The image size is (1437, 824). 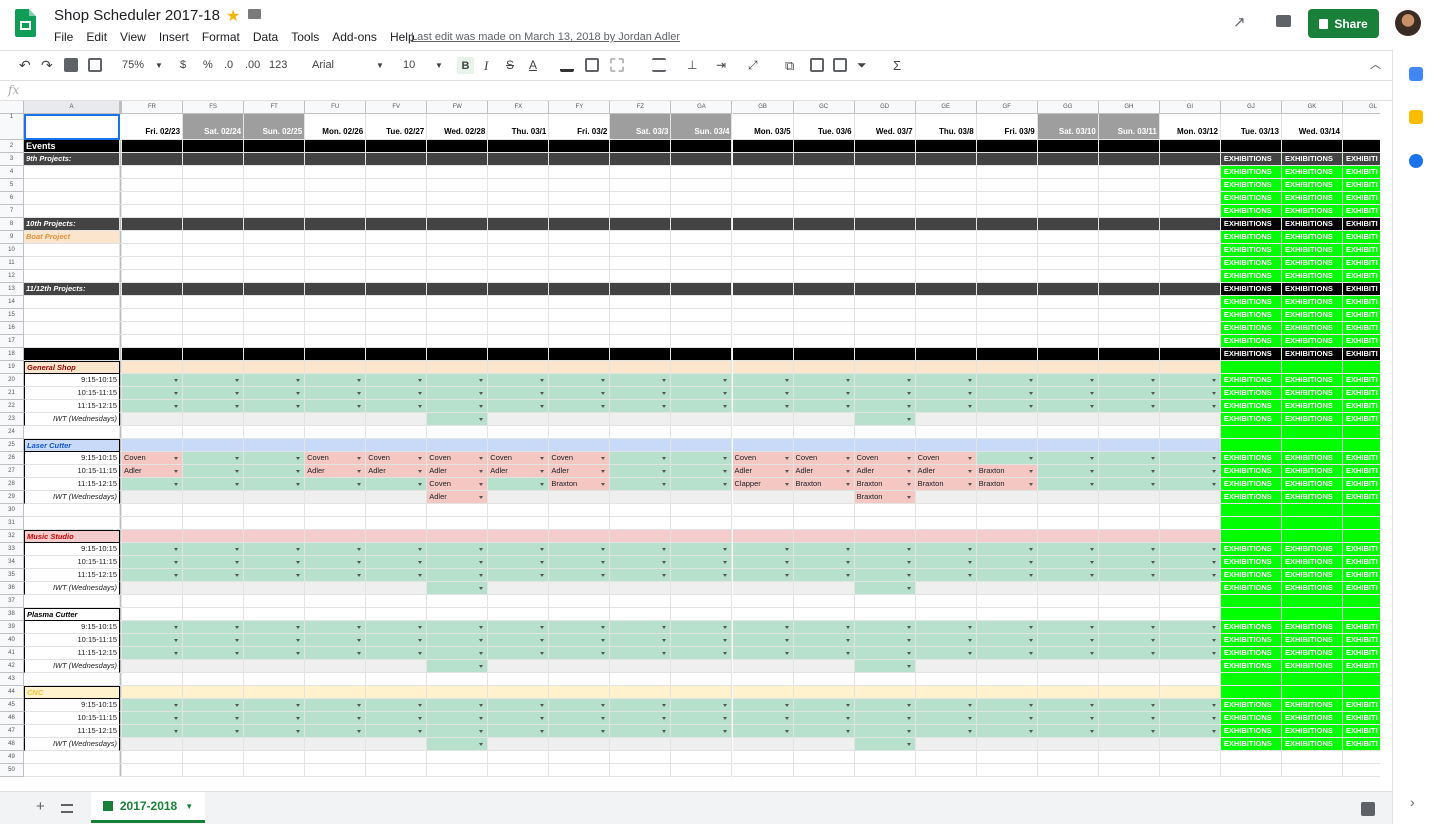 I want to click on zoom-select: 75%, so click(x=133, y=65).